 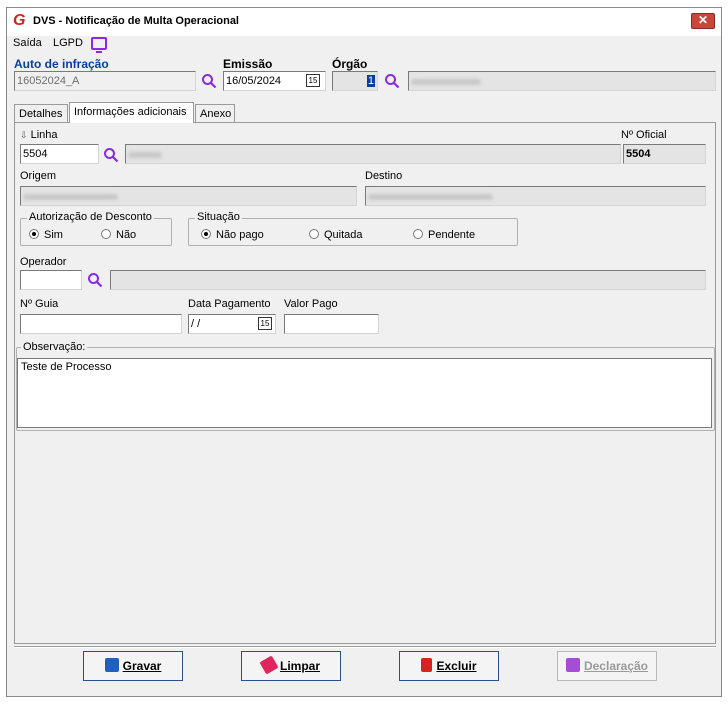 I want to click on app-logo-icon: G, so click(x=19, y=20).